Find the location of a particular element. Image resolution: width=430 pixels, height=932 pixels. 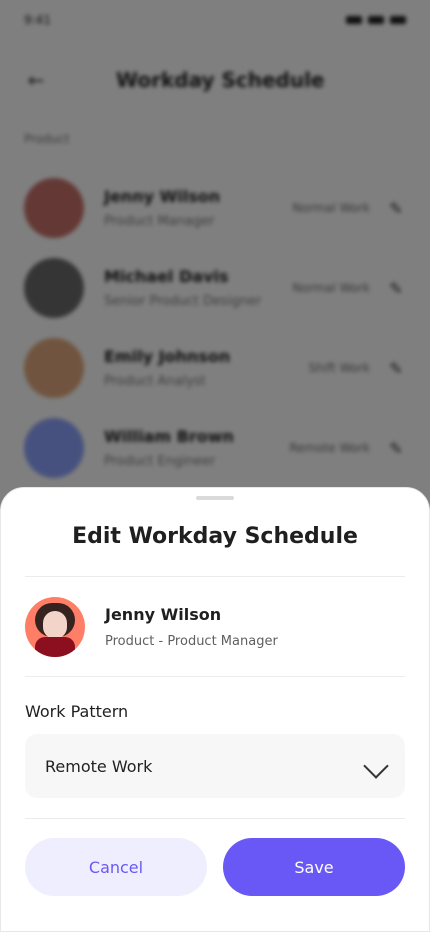

save-button: Save is located at coordinates (314, 867).